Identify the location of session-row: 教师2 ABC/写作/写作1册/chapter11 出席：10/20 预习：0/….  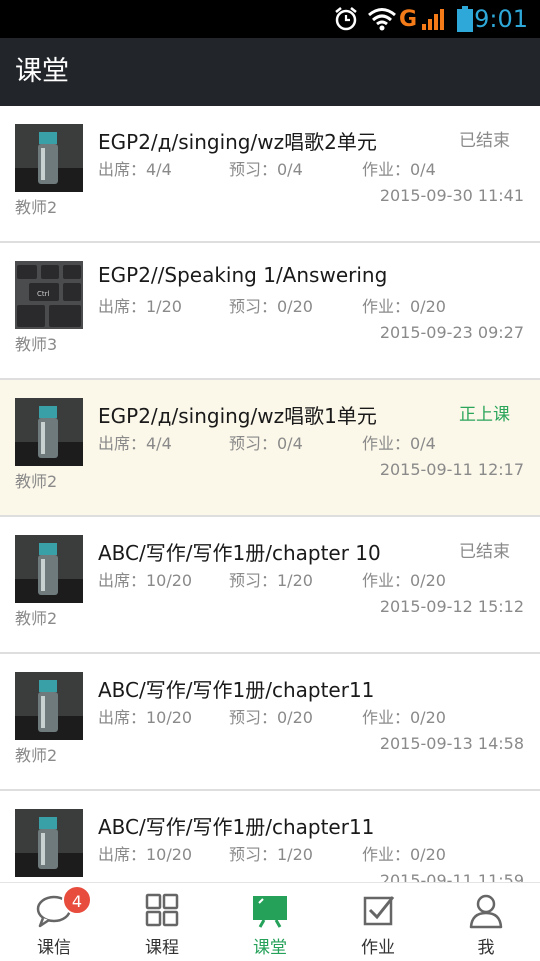
(270, 722).